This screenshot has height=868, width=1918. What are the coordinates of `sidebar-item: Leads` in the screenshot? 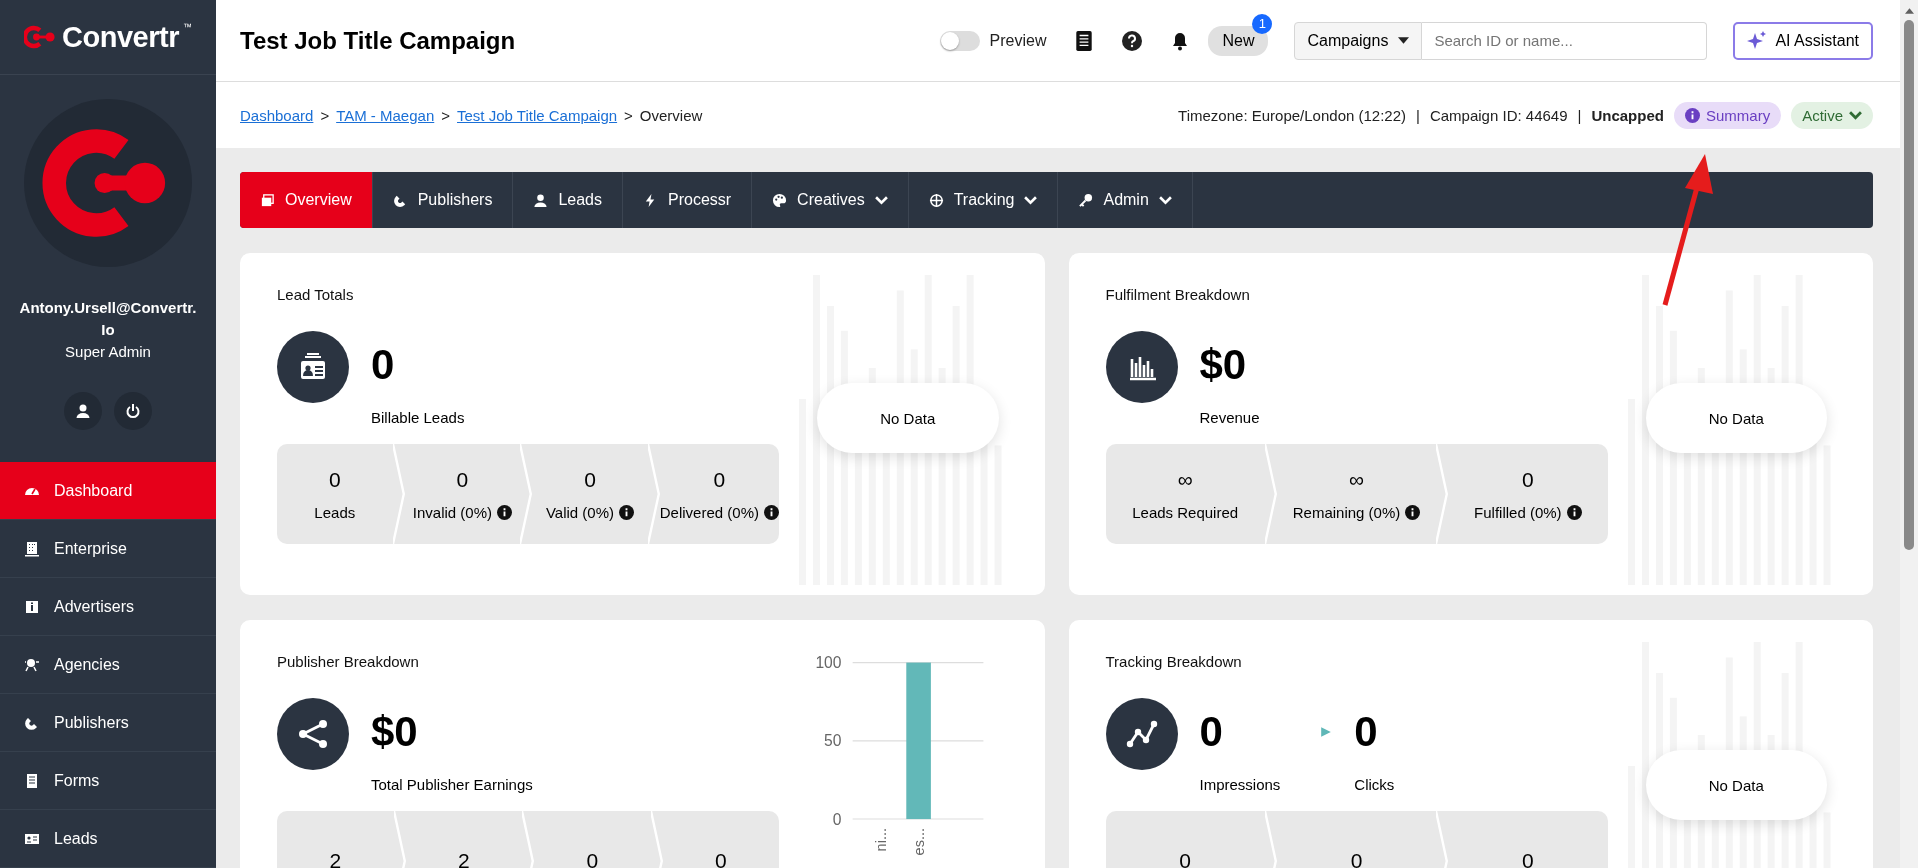 It's located at (108, 839).